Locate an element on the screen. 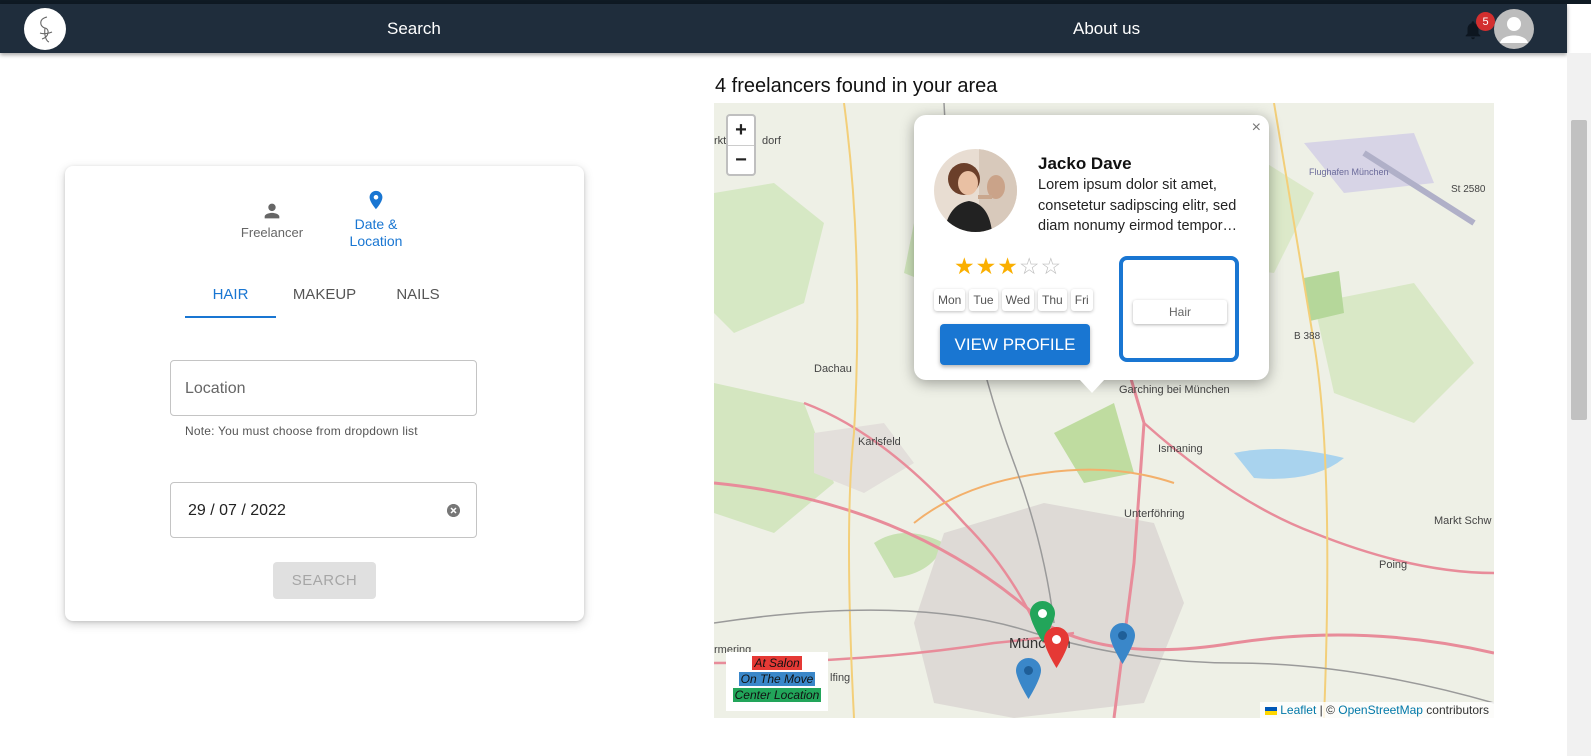 This screenshot has width=1591, height=756. search-button: SEARCH is located at coordinates (324, 580).